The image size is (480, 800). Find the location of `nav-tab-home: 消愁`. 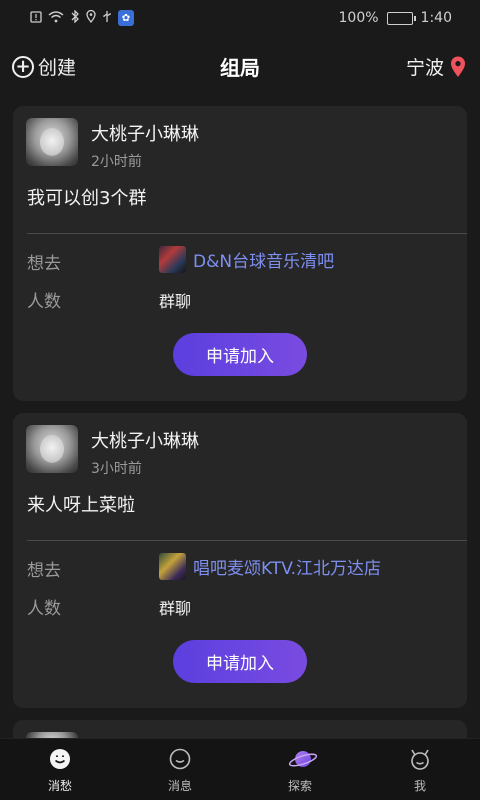

nav-tab-home: 消愁 is located at coordinates (60, 769).